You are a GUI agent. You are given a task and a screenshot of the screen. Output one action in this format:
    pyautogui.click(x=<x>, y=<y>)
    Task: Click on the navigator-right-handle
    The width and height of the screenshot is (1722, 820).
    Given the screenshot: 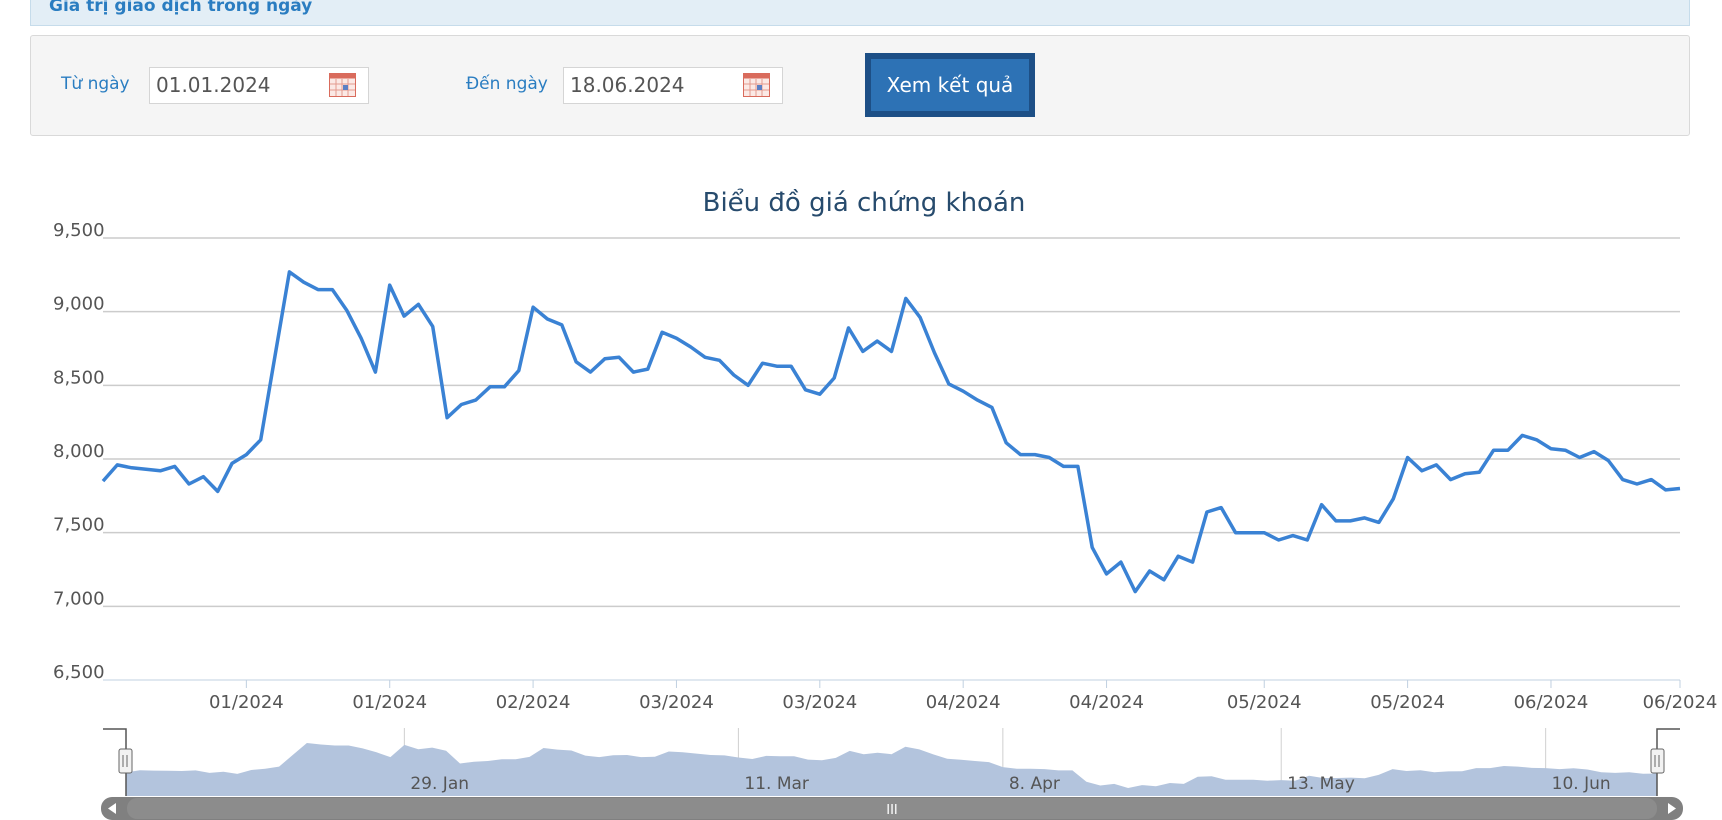 What is the action you would take?
    pyautogui.click(x=1657, y=761)
    